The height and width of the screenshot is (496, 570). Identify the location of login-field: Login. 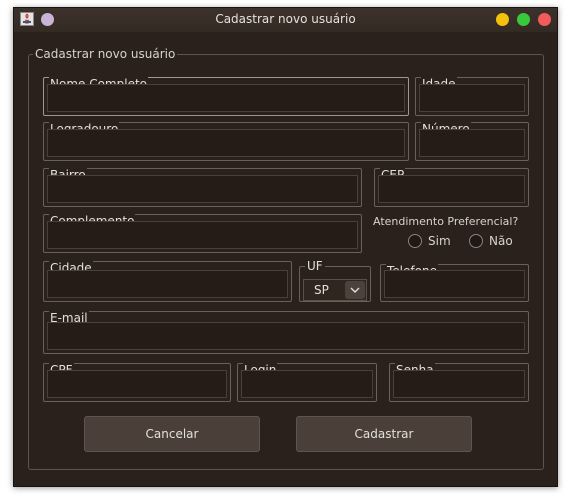
(307, 382).